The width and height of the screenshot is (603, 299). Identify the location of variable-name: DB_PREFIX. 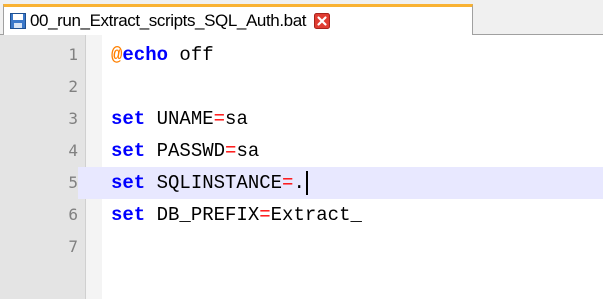
(202, 215).